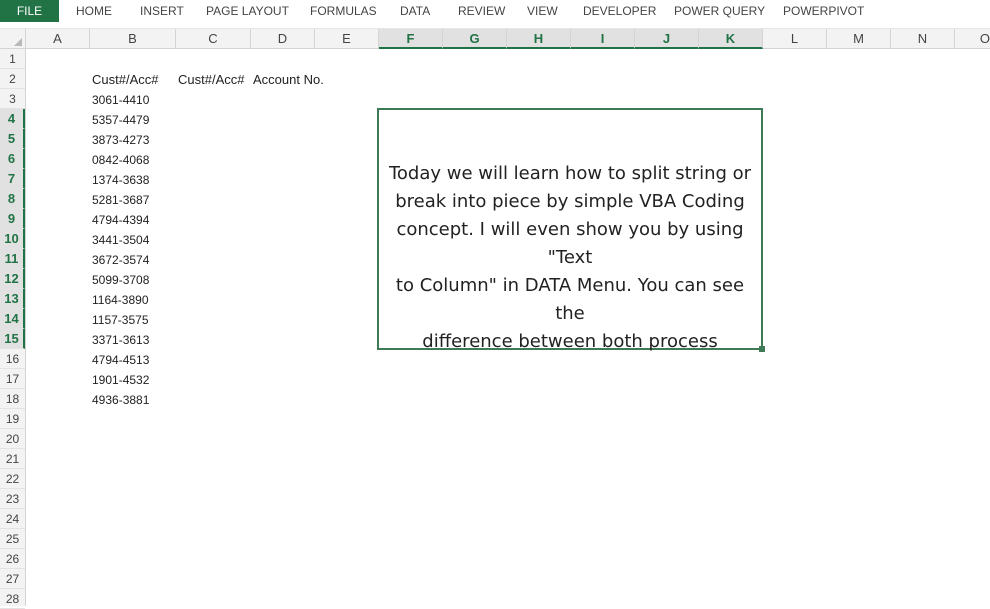 The width and height of the screenshot is (990, 609). Describe the element at coordinates (120, 300) in the screenshot. I see `cell-b13: 1164-3890` at that location.